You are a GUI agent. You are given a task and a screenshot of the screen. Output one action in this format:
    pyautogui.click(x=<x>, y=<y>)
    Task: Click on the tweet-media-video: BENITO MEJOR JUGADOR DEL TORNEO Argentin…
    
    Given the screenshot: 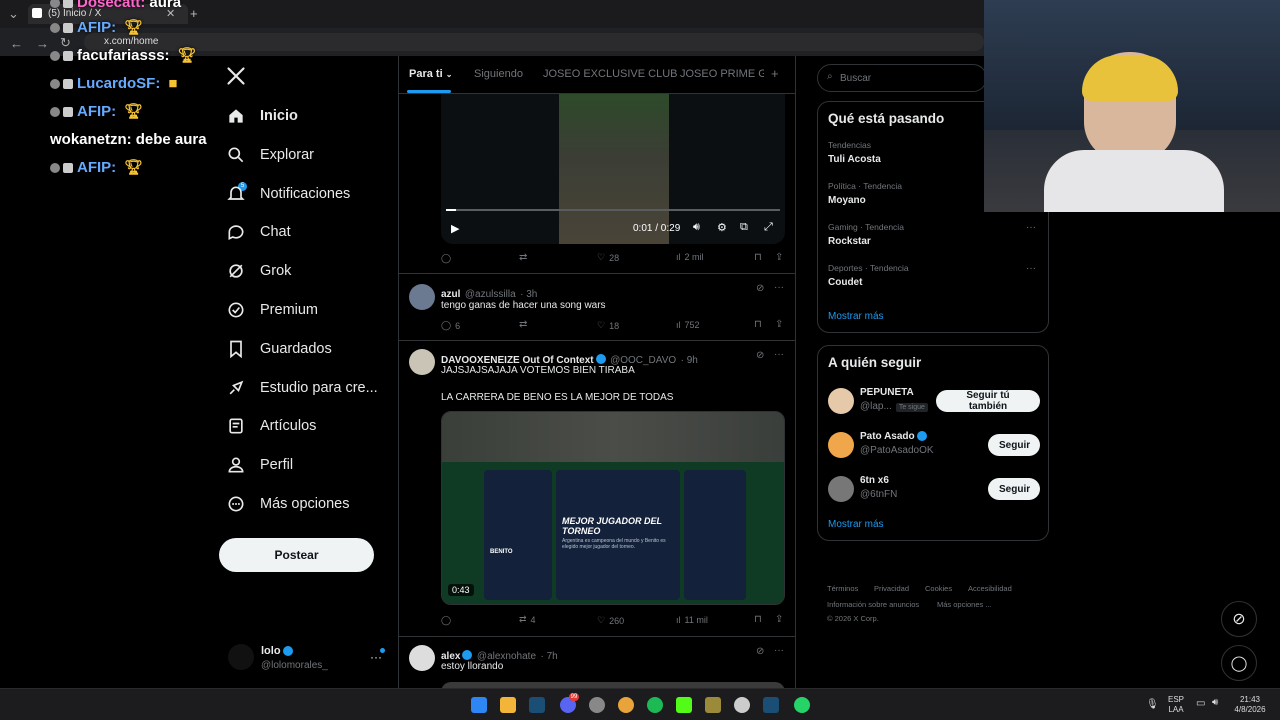 What is the action you would take?
    pyautogui.click(x=613, y=508)
    